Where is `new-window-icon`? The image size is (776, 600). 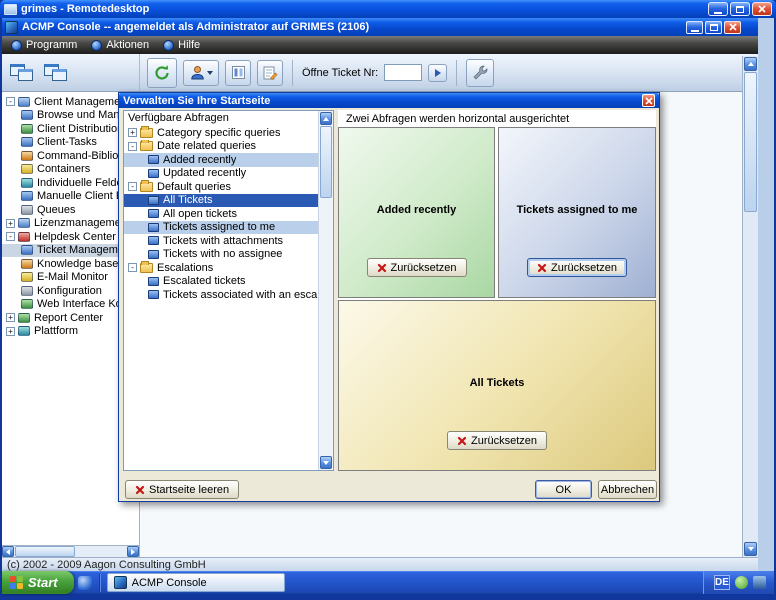 new-window-icon is located at coordinates (22, 72).